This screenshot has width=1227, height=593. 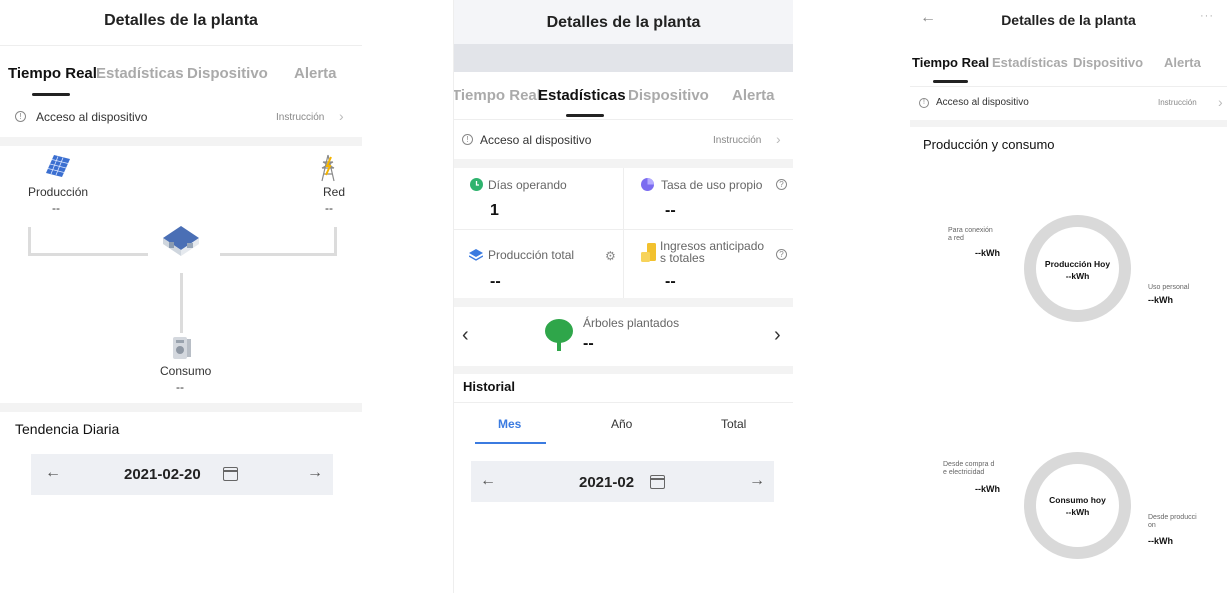 I want to click on layers-icon, so click(x=476, y=257).